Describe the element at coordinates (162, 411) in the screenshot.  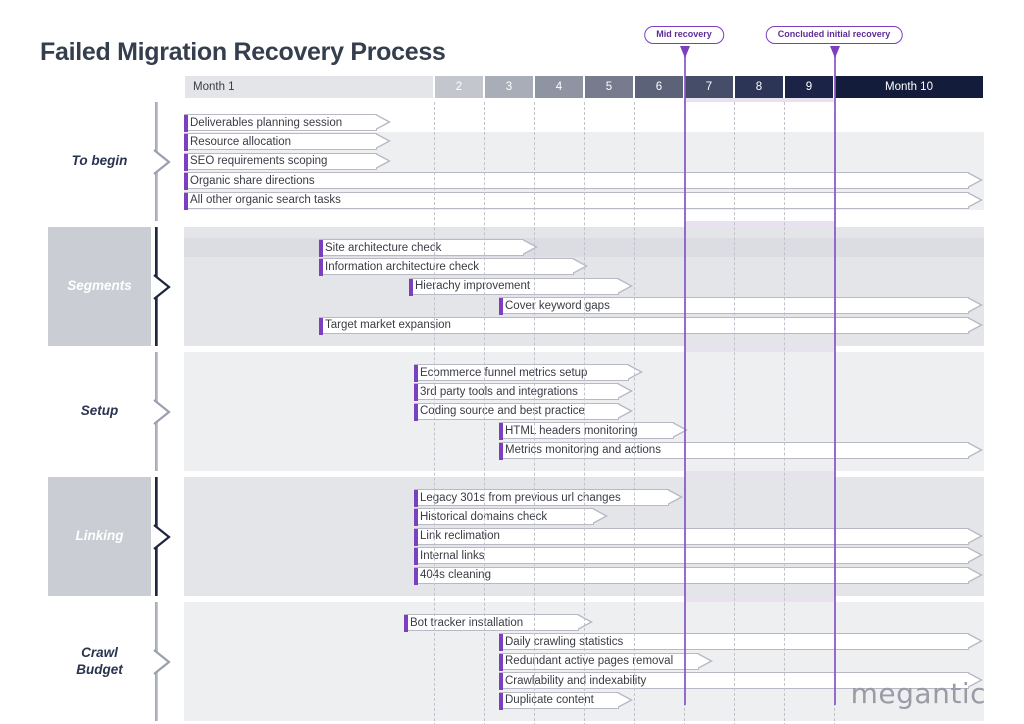
I see `chevron-right-icon` at that location.